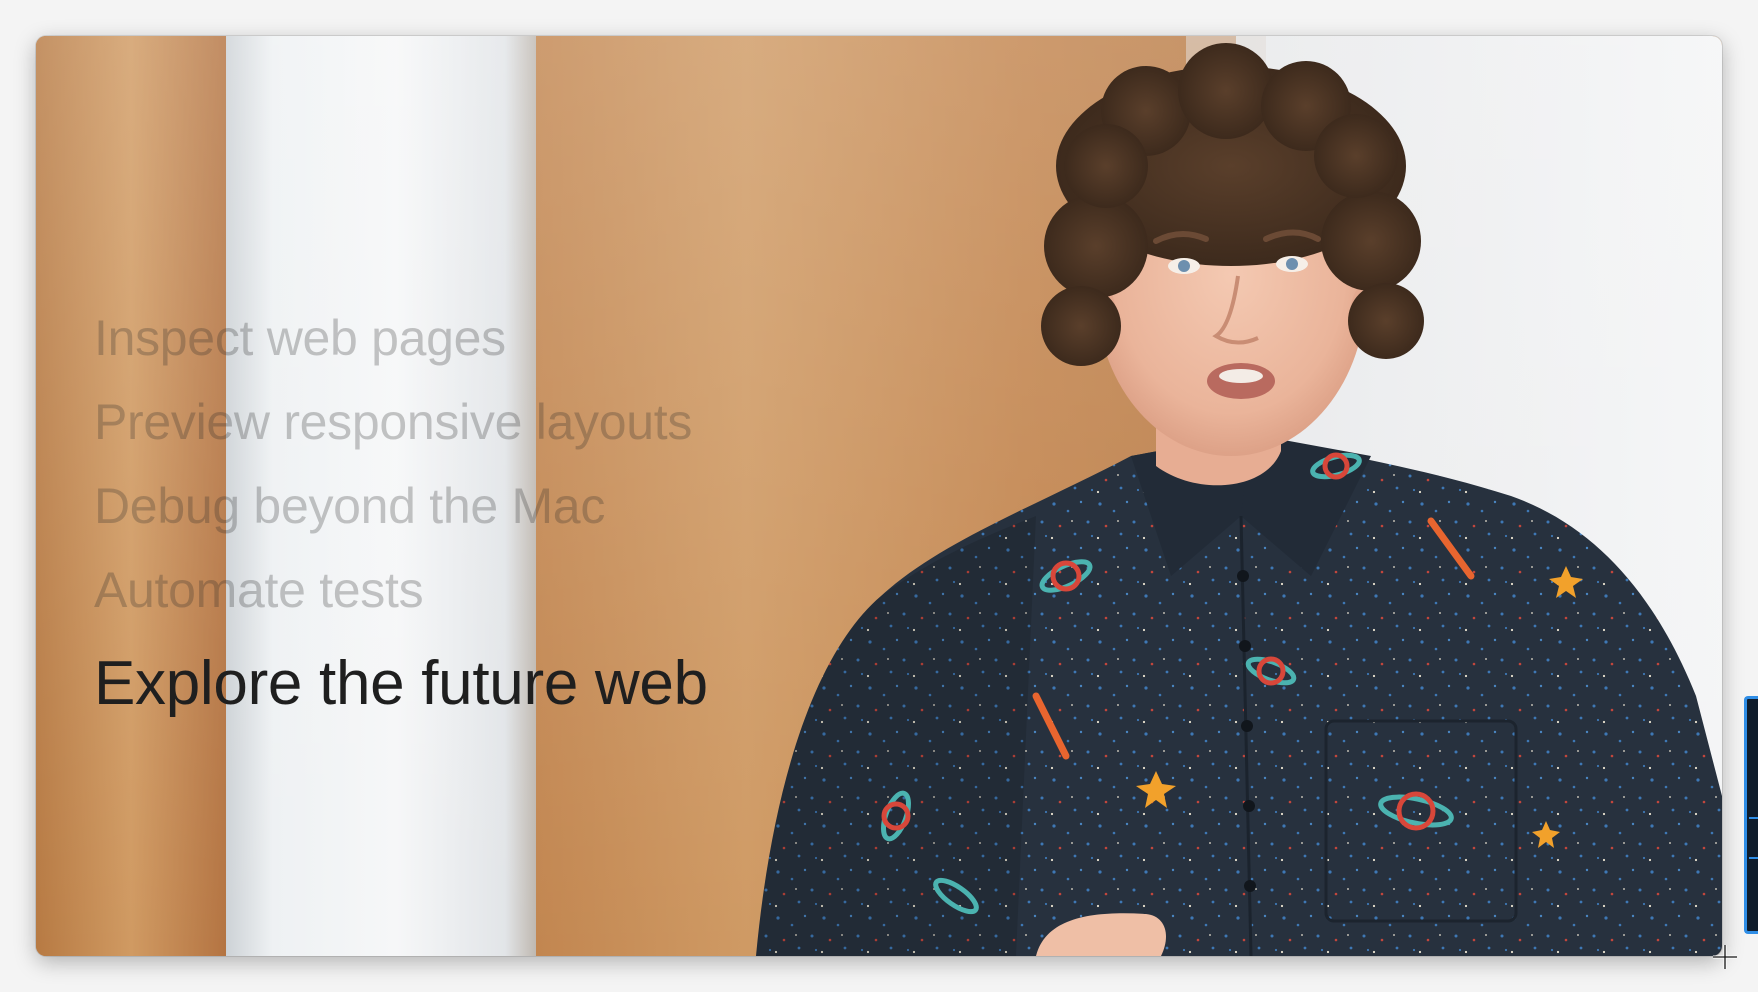 The image size is (1758, 992). Describe the element at coordinates (259, 590) in the screenshot. I see `topic-item-automate: Automate tests` at that location.